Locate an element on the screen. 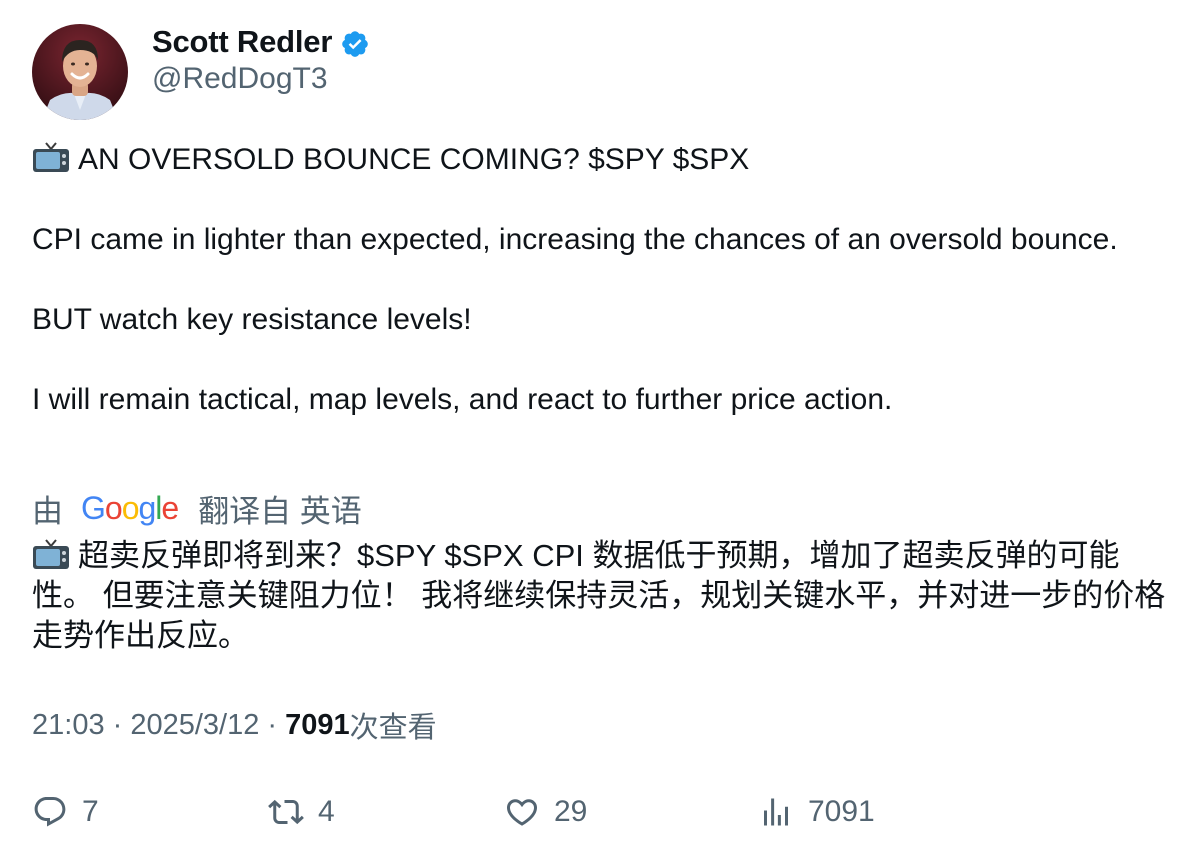 This screenshot has width=1196, height=858. tweet-meta: 21:03 · 2025/3/12 · 7091 次查看 is located at coordinates (234, 725).